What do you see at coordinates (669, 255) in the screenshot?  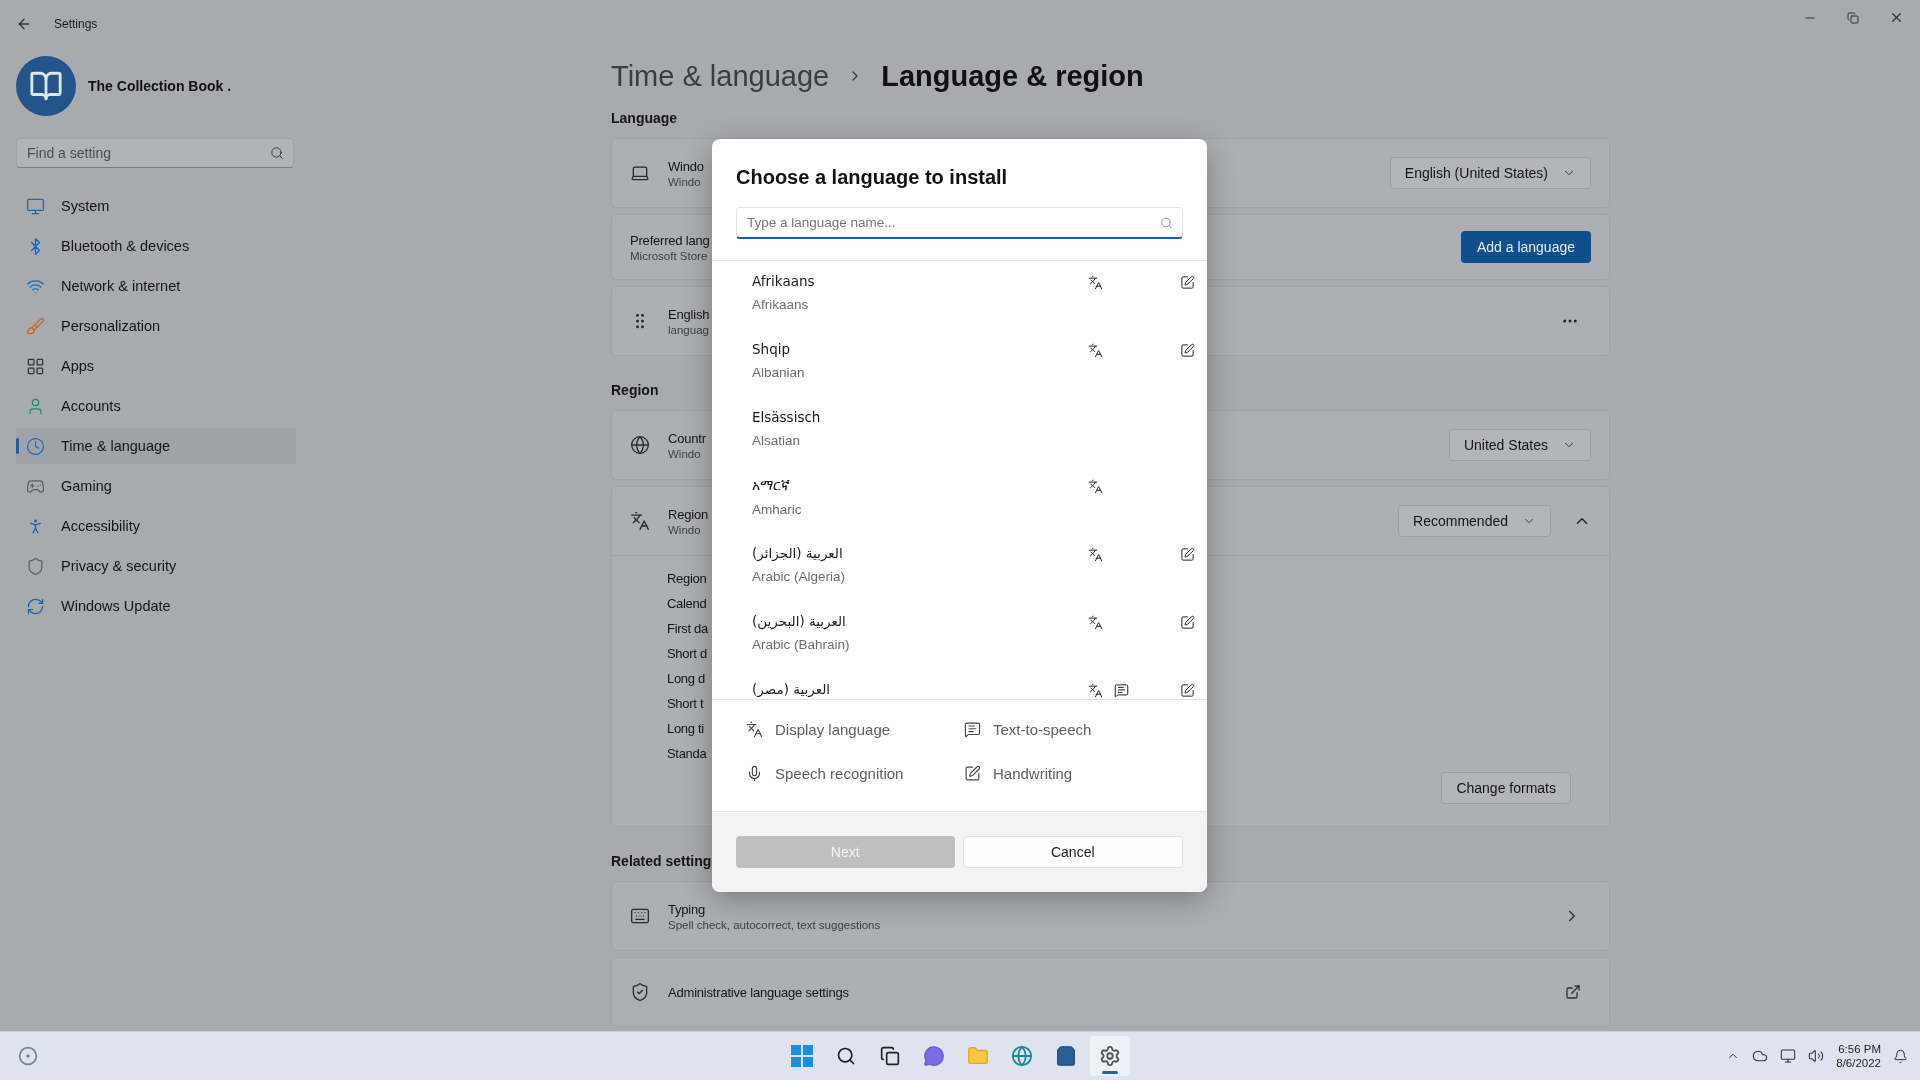 I see `card-subtitle: Microsoft Store` at bounding box center [669, 255].